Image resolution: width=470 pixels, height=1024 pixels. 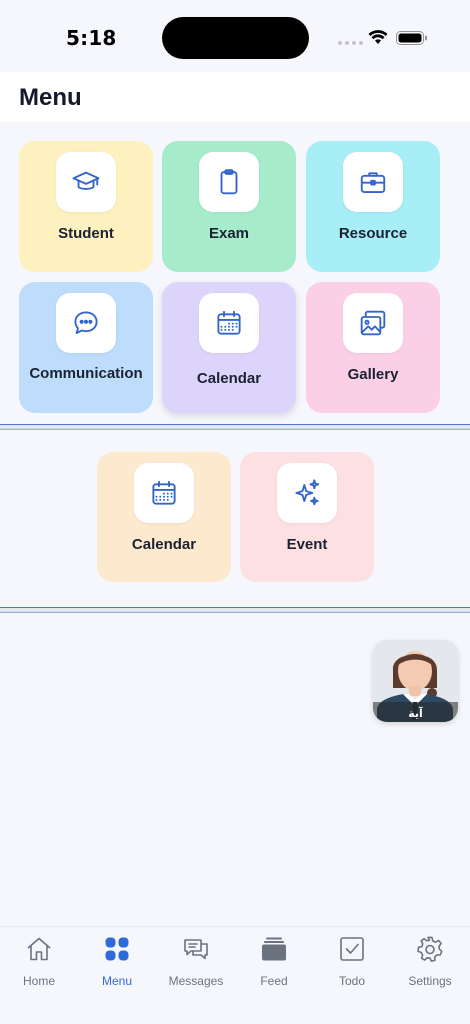 What do you see at coordinates (274, 981) in the screenshot?
I see `tab-label: Feed` at bounding box center [274, 981].